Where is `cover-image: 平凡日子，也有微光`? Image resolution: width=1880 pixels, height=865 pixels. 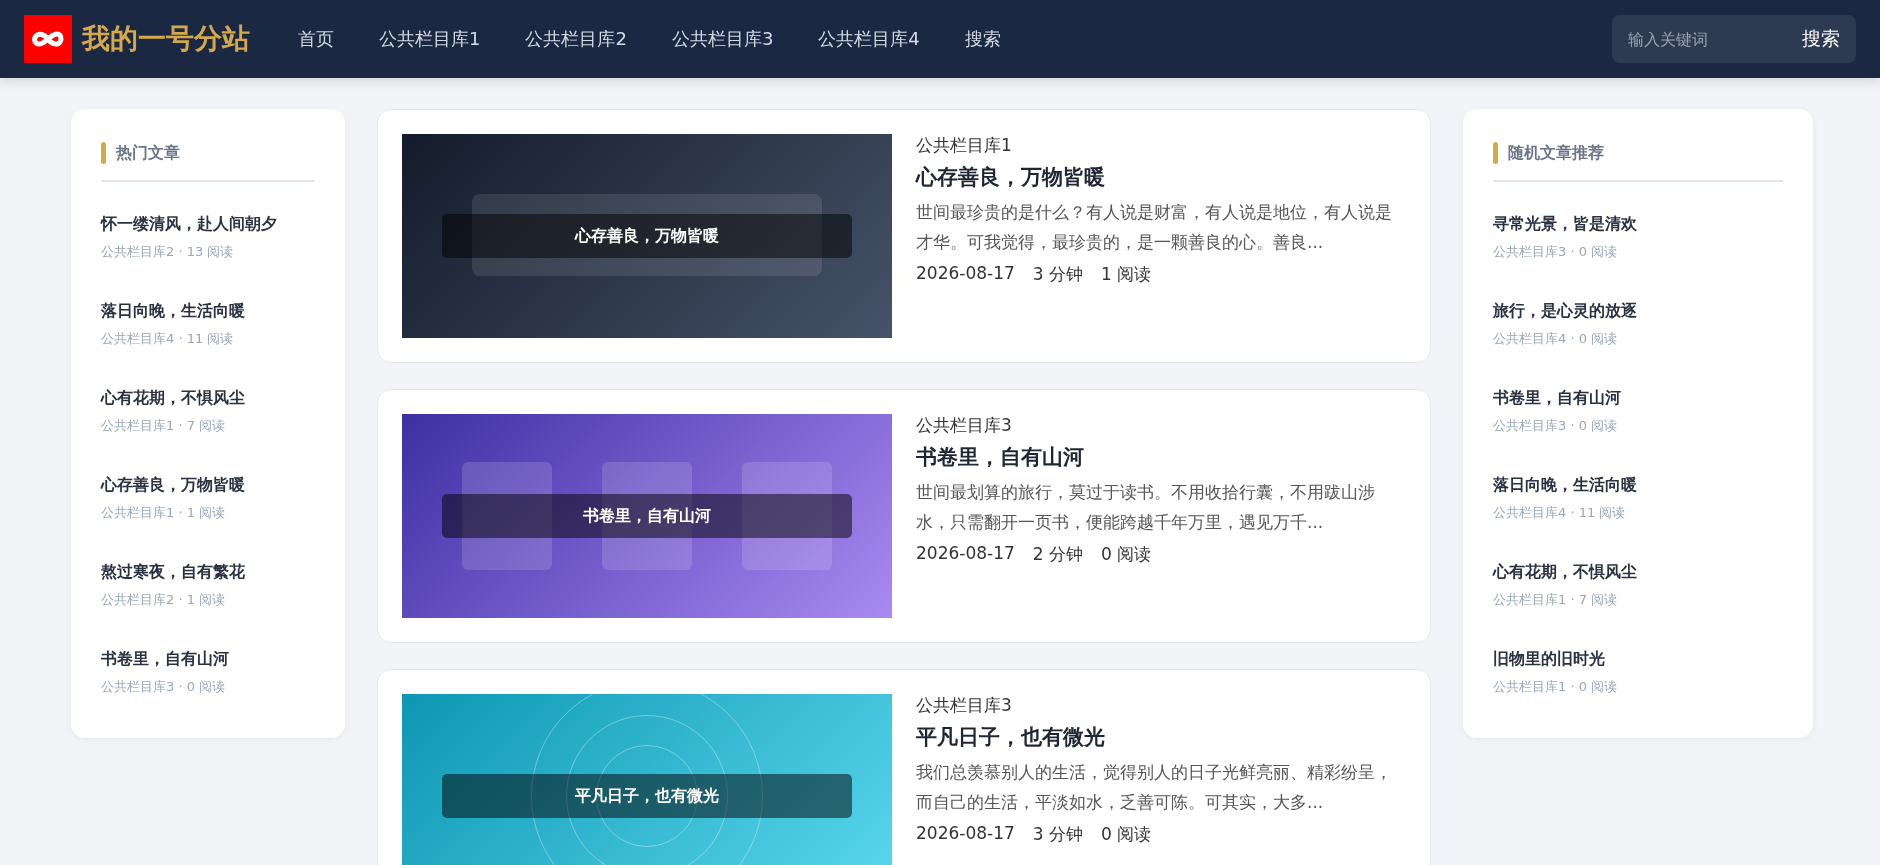
cover-image: 平凡日子，也有微光 is located at coordinates (647, 779).